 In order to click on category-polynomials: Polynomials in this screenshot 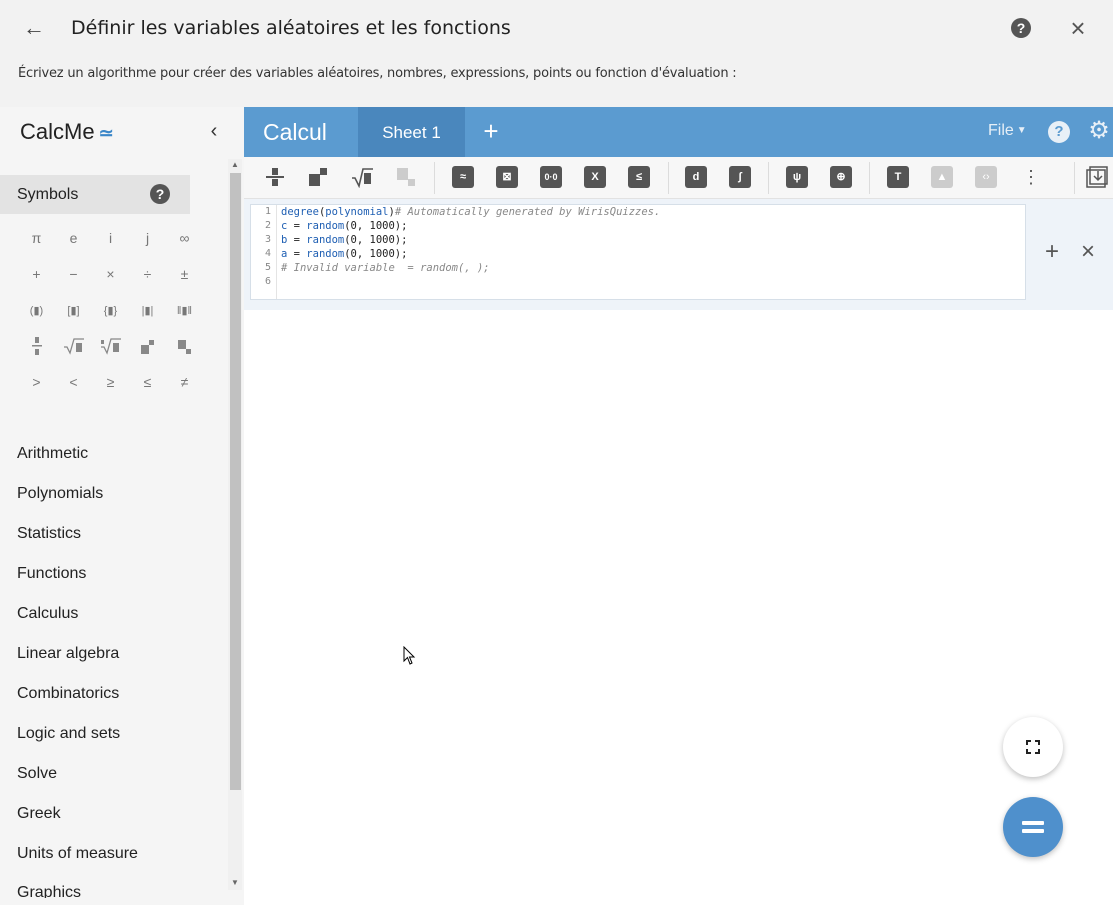, I will do `click(117, 502)`.